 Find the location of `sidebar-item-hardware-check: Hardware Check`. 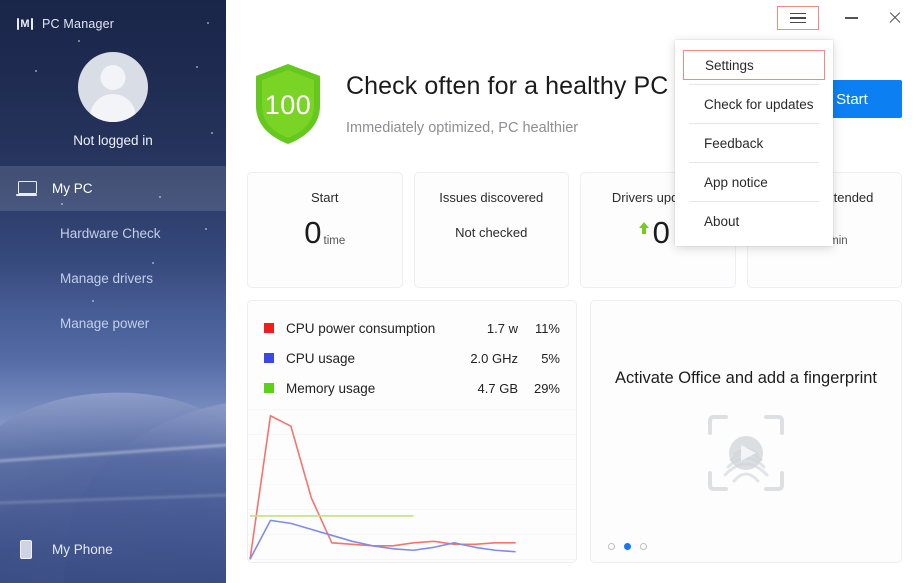

sidebar-item-hardware-check: Hardware Check is located at coordinates (113, 233).